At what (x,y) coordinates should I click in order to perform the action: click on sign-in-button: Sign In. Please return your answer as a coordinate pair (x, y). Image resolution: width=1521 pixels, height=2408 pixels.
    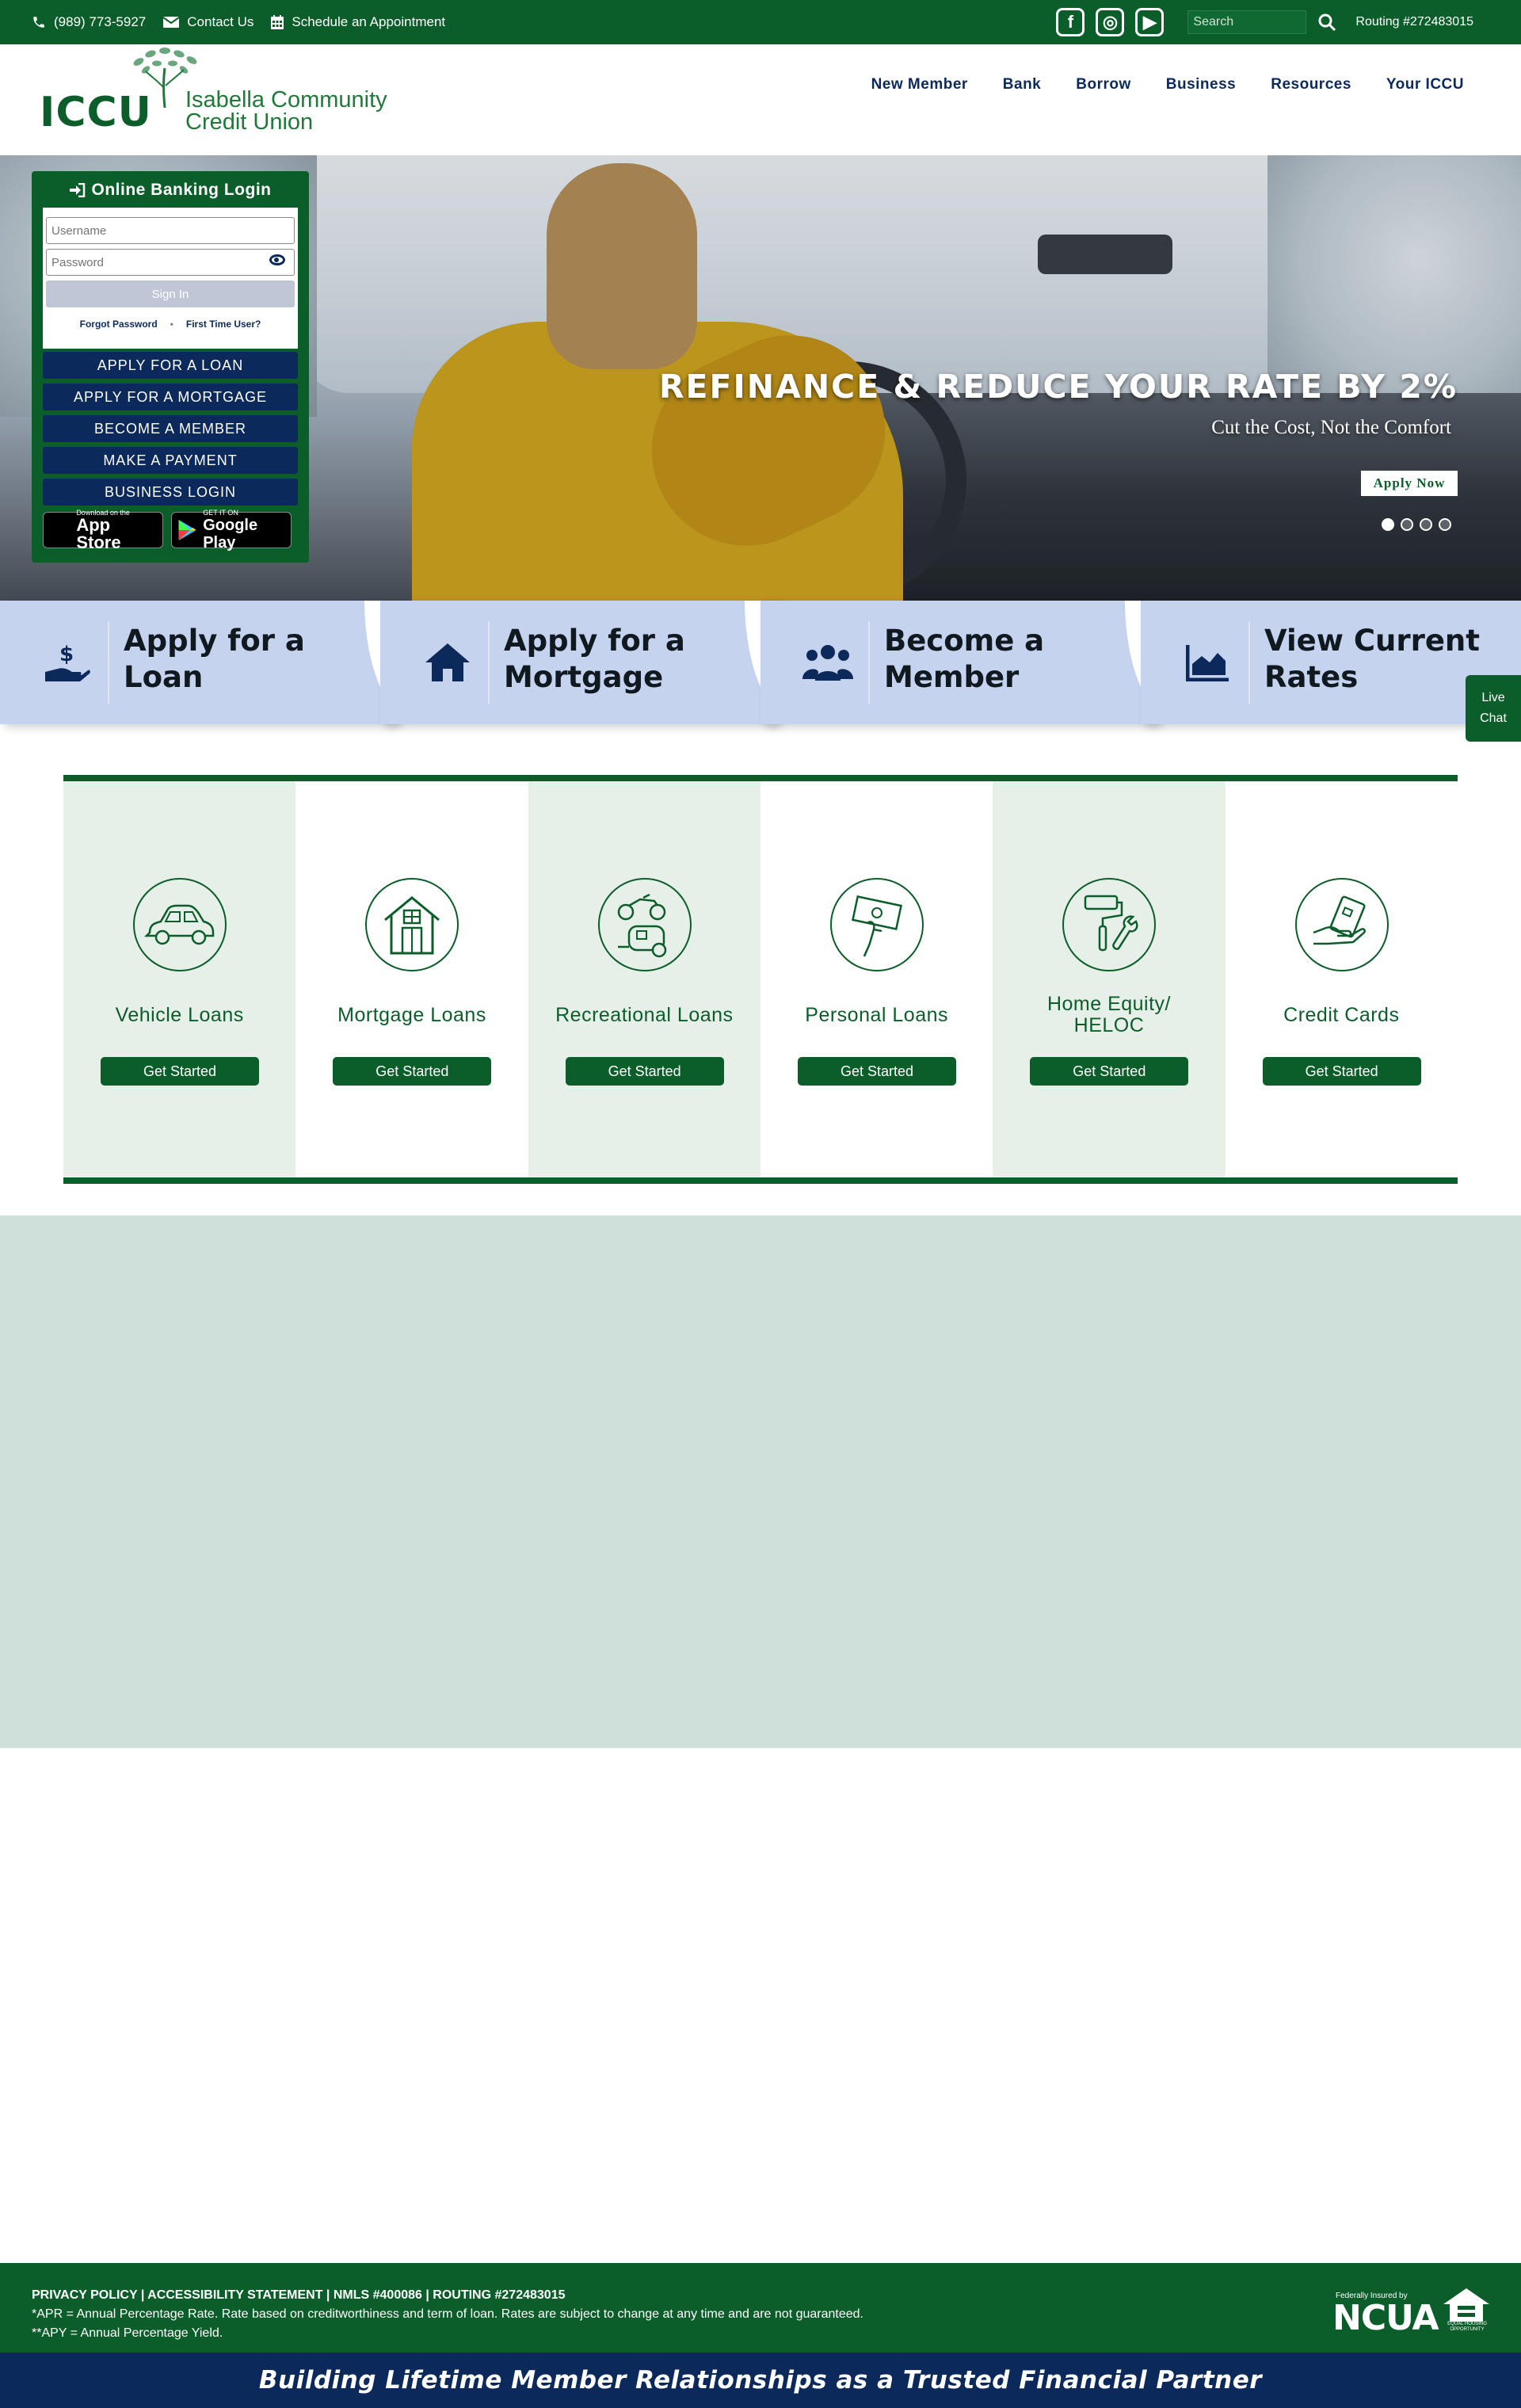
    Looking at the image, I should click on (170, 293).